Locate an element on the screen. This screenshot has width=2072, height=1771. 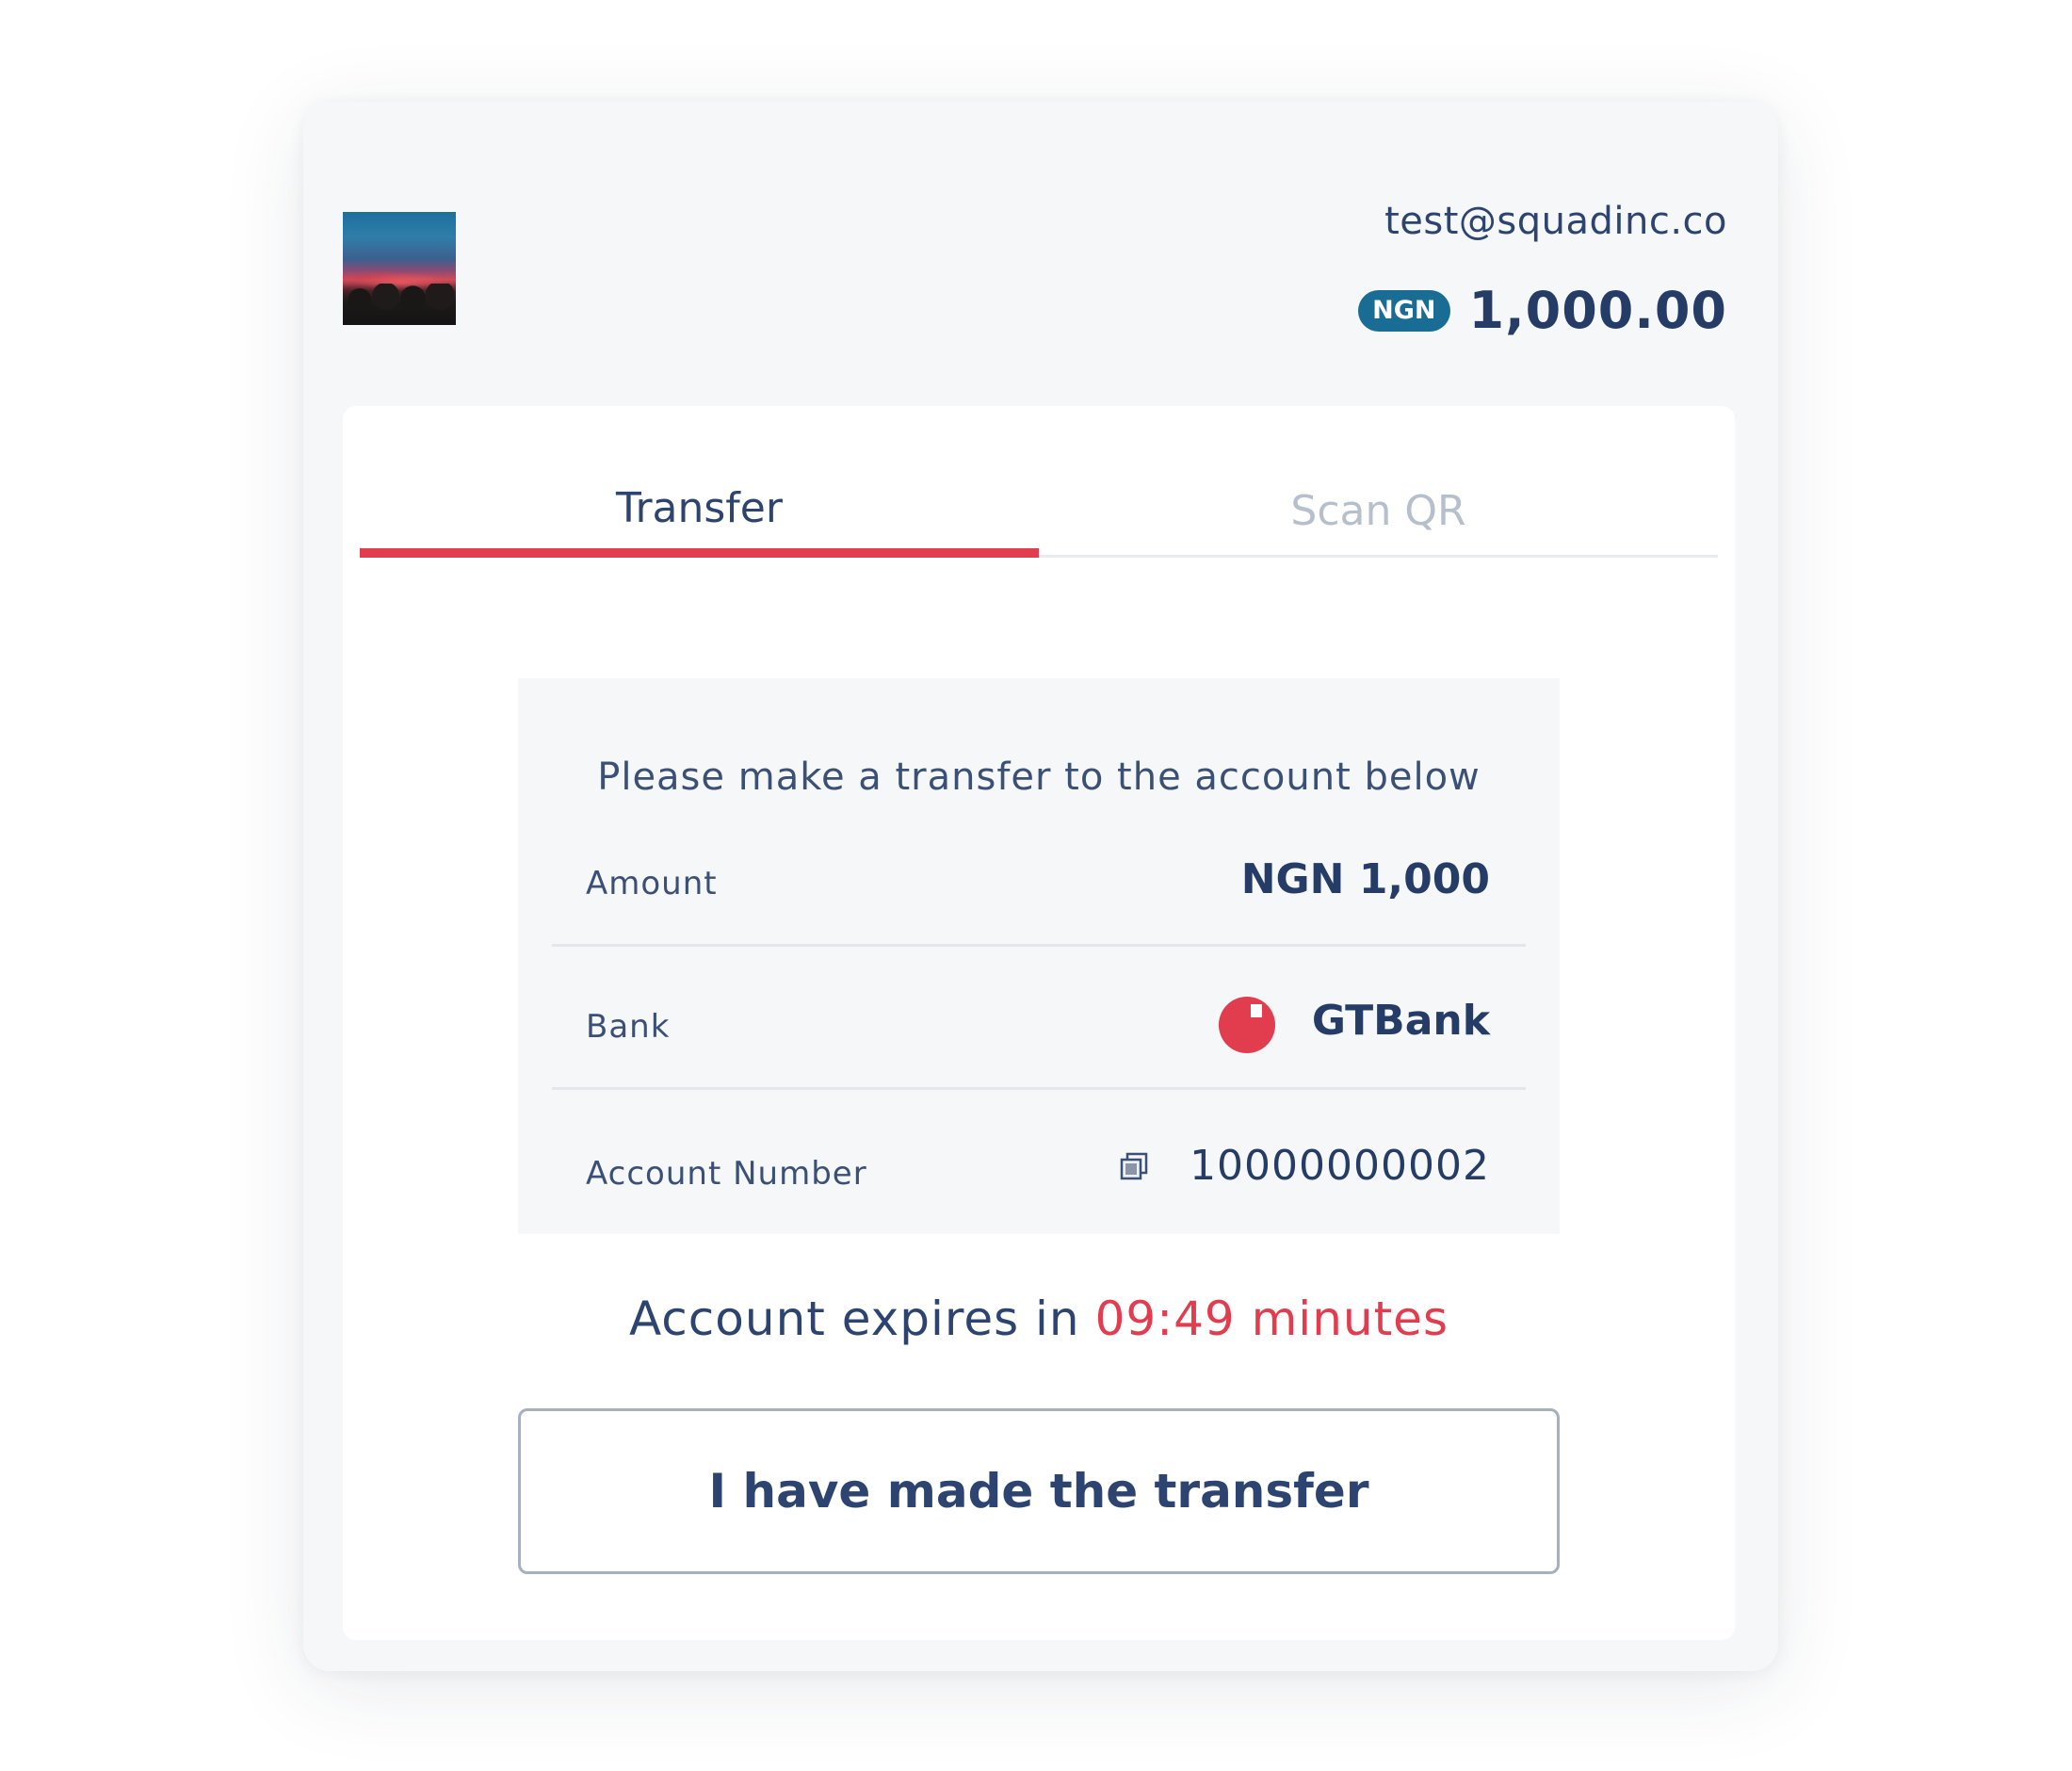
gtbank-logo-icon is located at coordinates (1247, 1025).